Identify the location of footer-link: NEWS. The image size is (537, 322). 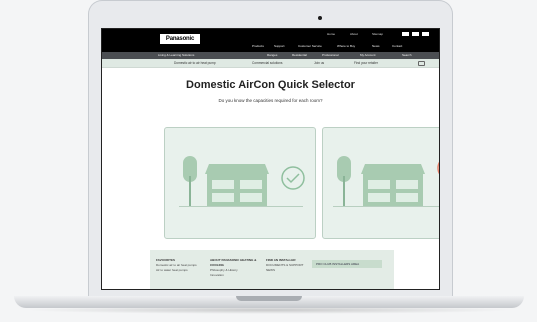
(291, 270).